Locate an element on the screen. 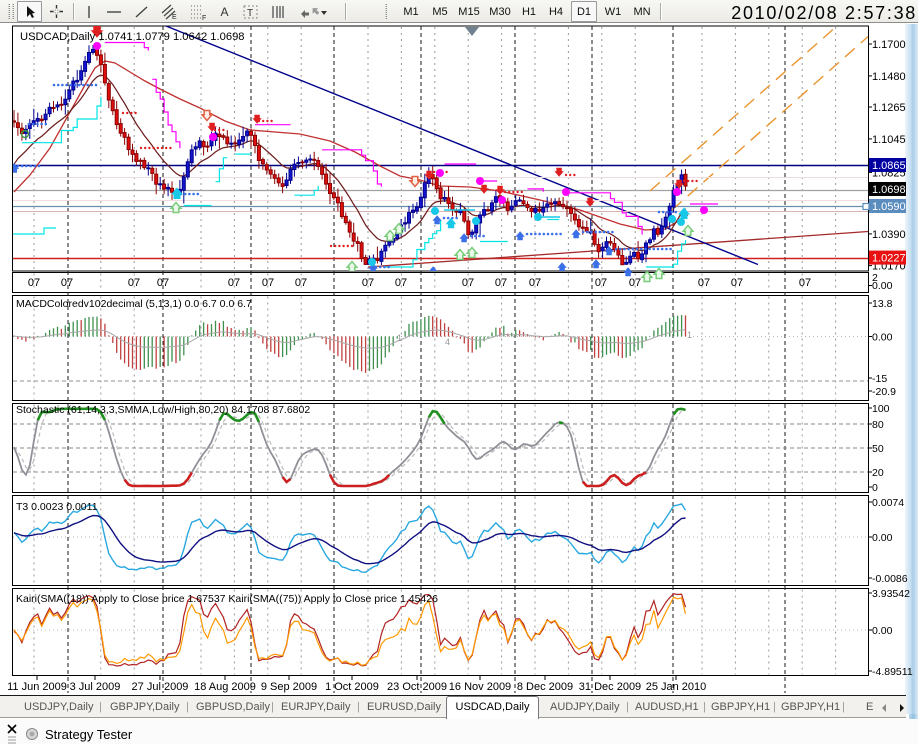  svg-text: 13.8 is located at coordinates (882, 304).